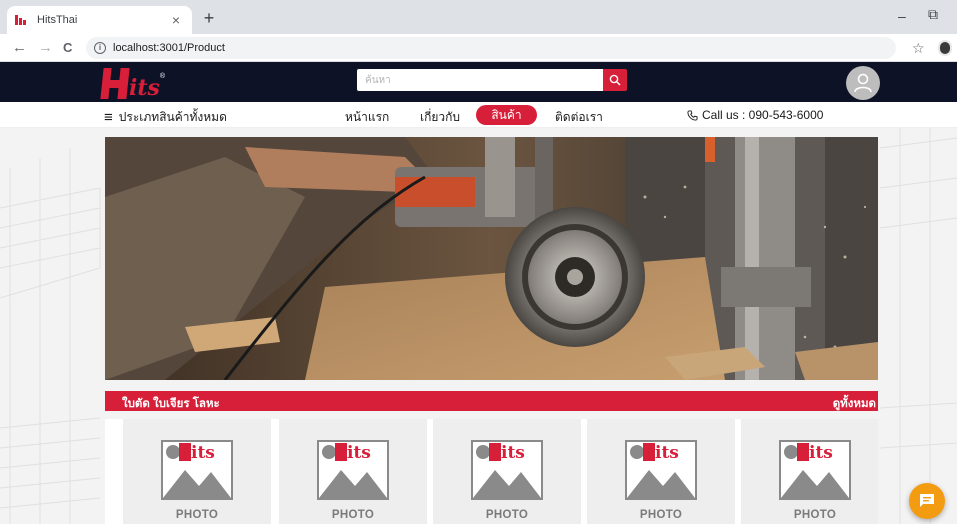  What do you see at coordinates (100, 48) in the screenshot?
I see `info-icon: i` at bounding box center [100, 48].